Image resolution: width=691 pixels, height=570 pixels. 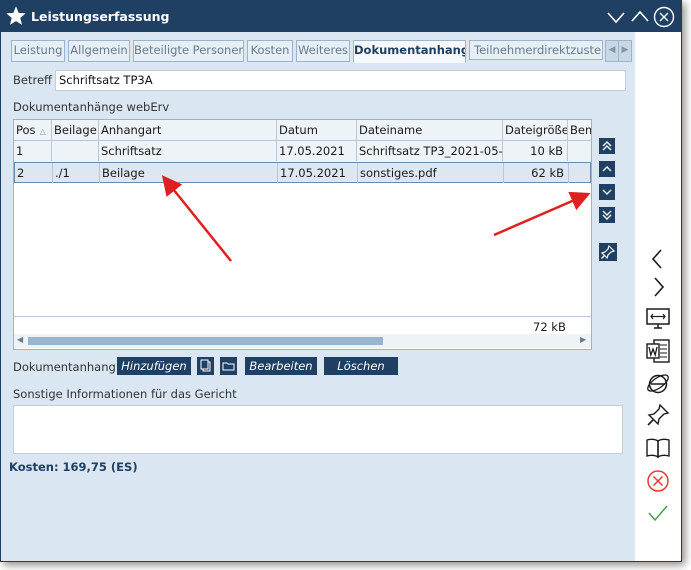 What do you see at coordinates (66, 367) in the screenshot?
I see `actions-label: Dokumentanhang:` at bounding box center [66, 367].